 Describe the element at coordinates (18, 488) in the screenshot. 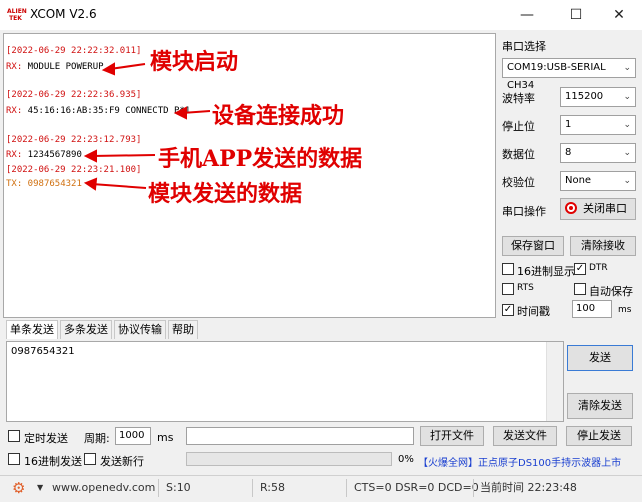

I see `gear-icon: ⚙` at that location.